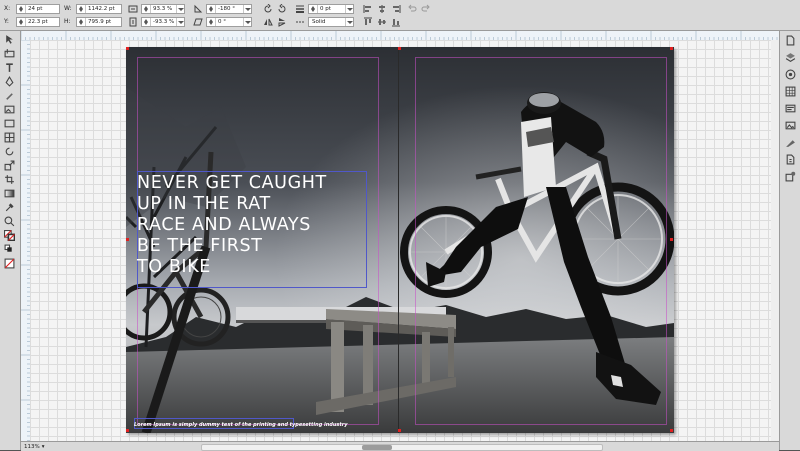 Image resolution: width=800 pixels, height=451 pixels. Describe the element at coordinates (381, 21) in the screenshot. I see `align-middle-icon` at that location.